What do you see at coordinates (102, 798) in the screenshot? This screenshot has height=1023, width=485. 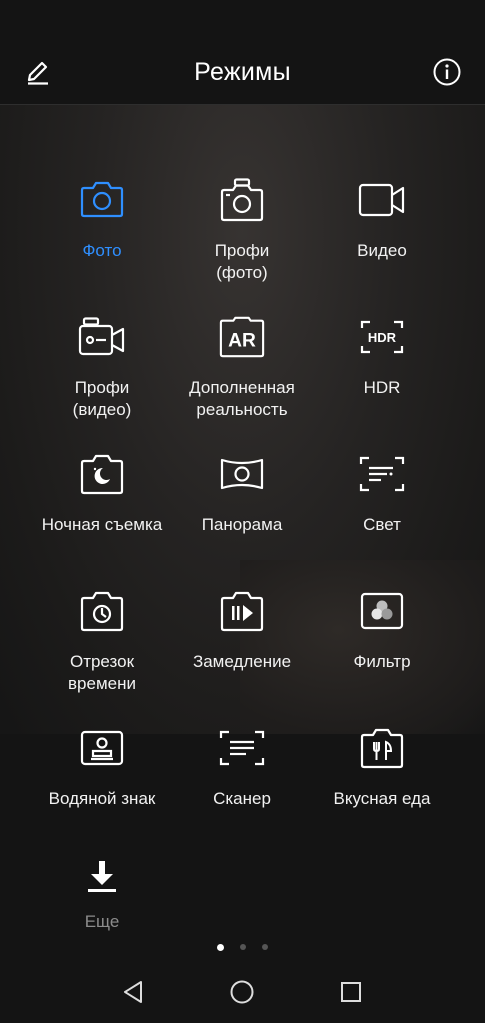 I see `mode-label: Водяной знак` at bounding box center [102, 798].